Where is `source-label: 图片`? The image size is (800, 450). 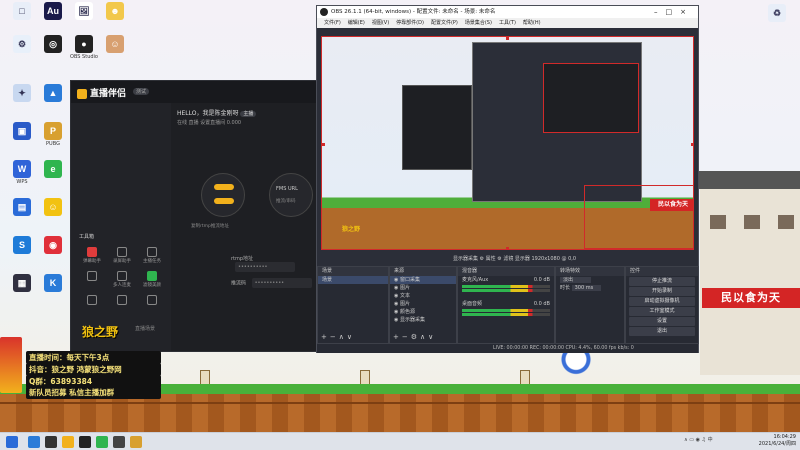
source-label: 图片 is located at coordinates (404, 288).